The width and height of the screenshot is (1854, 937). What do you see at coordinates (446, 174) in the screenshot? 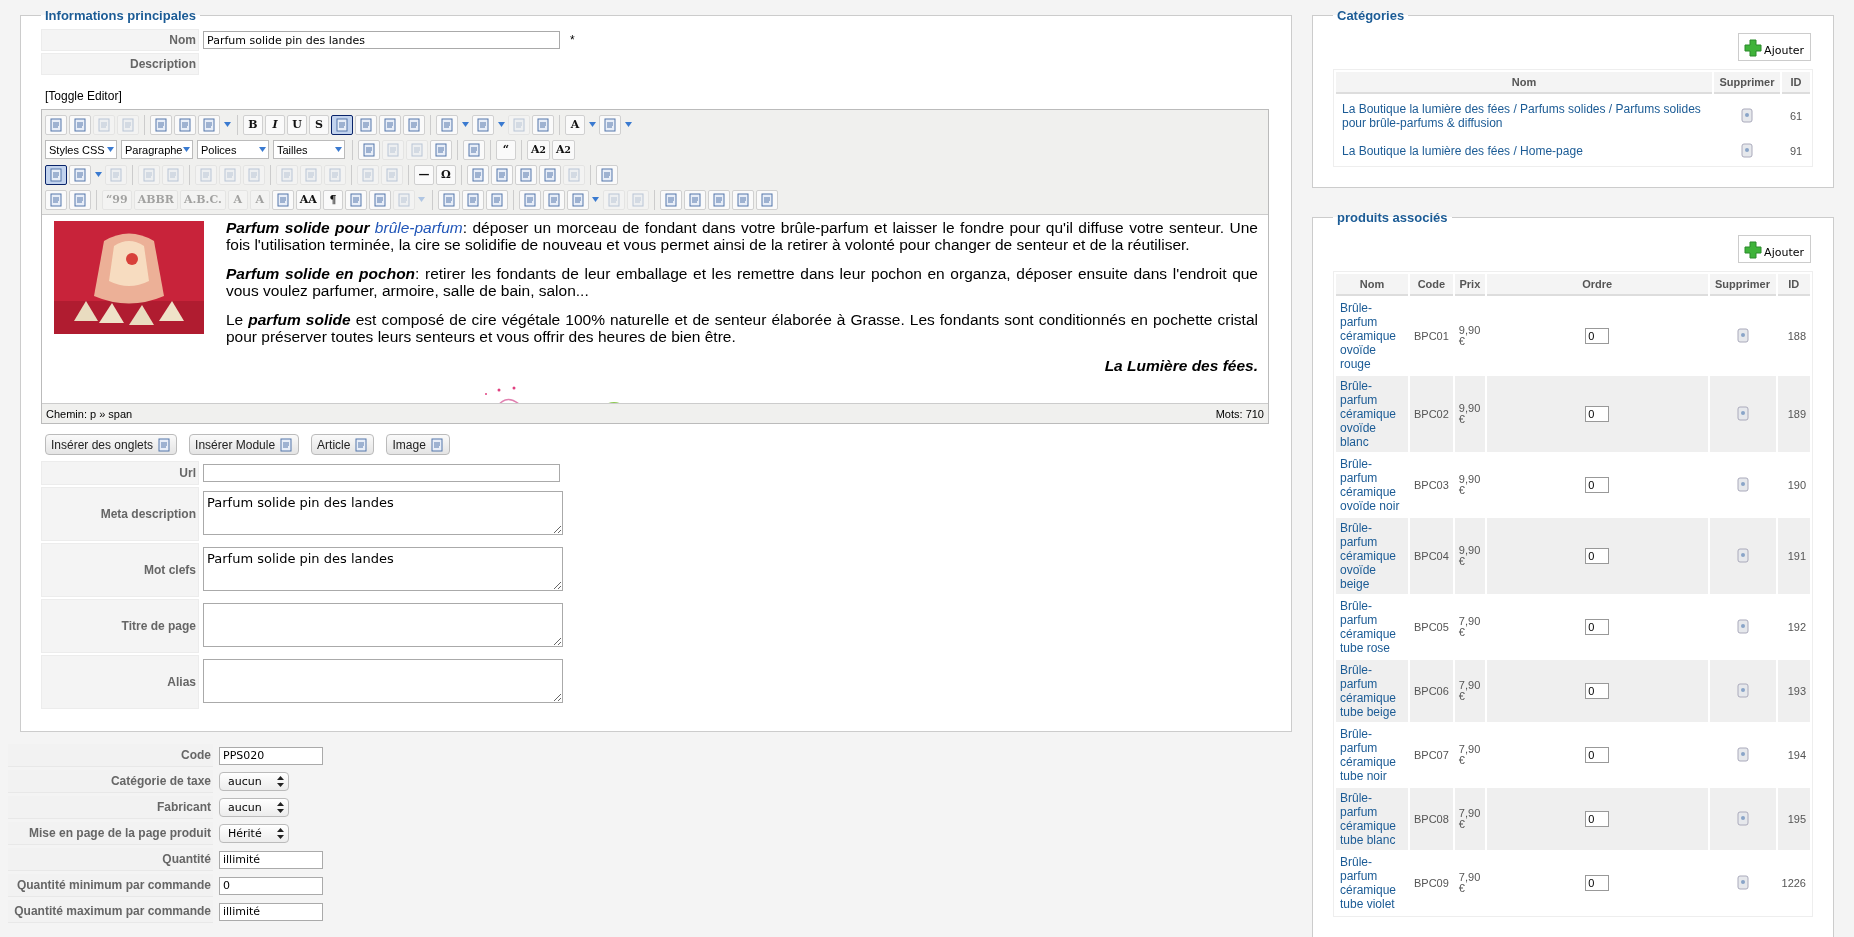
I see `toolbar-button: Ω` at bounding box center [446, 174].